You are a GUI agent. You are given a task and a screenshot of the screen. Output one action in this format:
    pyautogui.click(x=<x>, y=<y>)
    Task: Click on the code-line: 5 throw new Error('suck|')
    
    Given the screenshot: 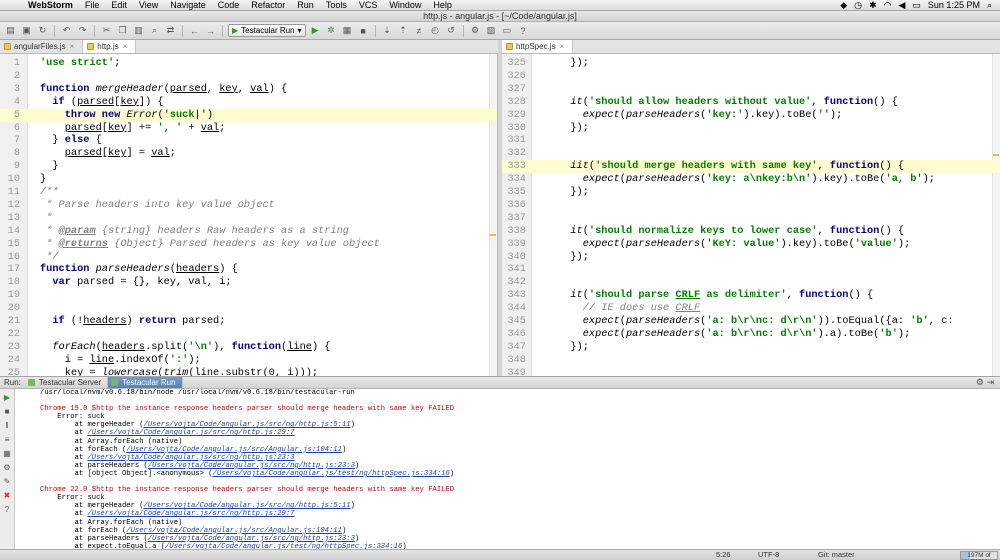 What is the action you would take?
    pyautogui.click(x=248, y=115)
    